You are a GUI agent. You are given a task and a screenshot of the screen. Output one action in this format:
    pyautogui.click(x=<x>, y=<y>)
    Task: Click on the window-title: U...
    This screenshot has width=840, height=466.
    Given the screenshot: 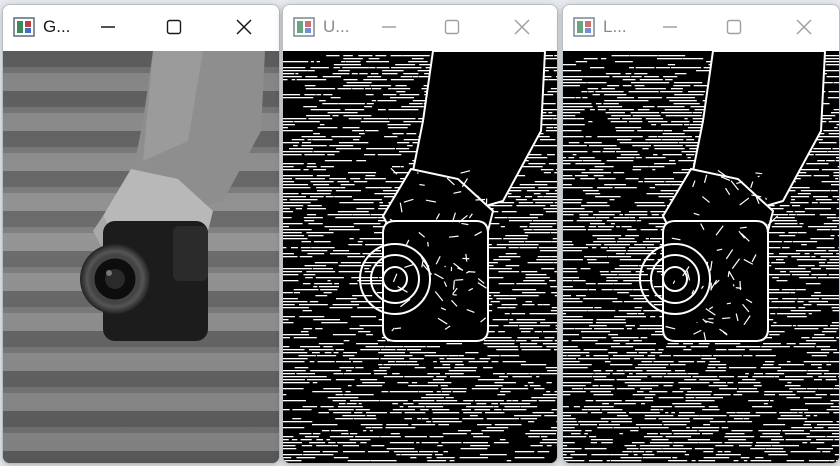 What is the action you would take?
    pyautogui.click(x=336, y=26)
    